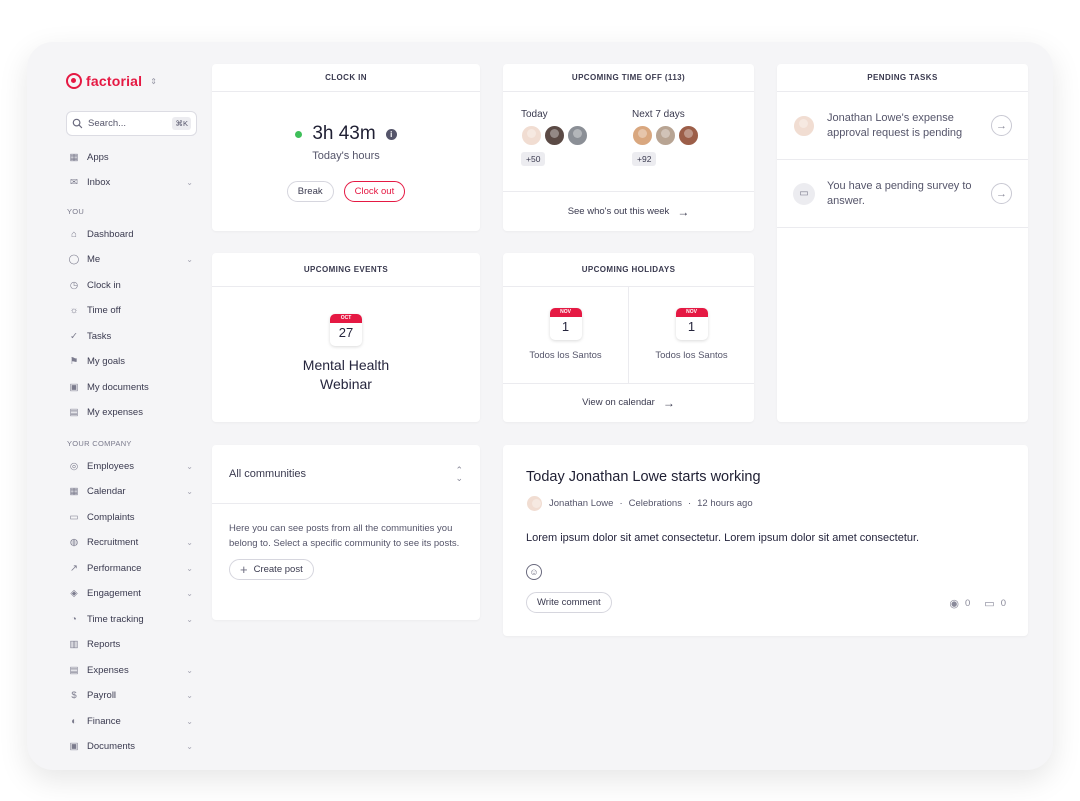 The width and height of the screenshot is (1080, 801). I want to click on event-name: Mental Health Webinar, so click(346, 375).